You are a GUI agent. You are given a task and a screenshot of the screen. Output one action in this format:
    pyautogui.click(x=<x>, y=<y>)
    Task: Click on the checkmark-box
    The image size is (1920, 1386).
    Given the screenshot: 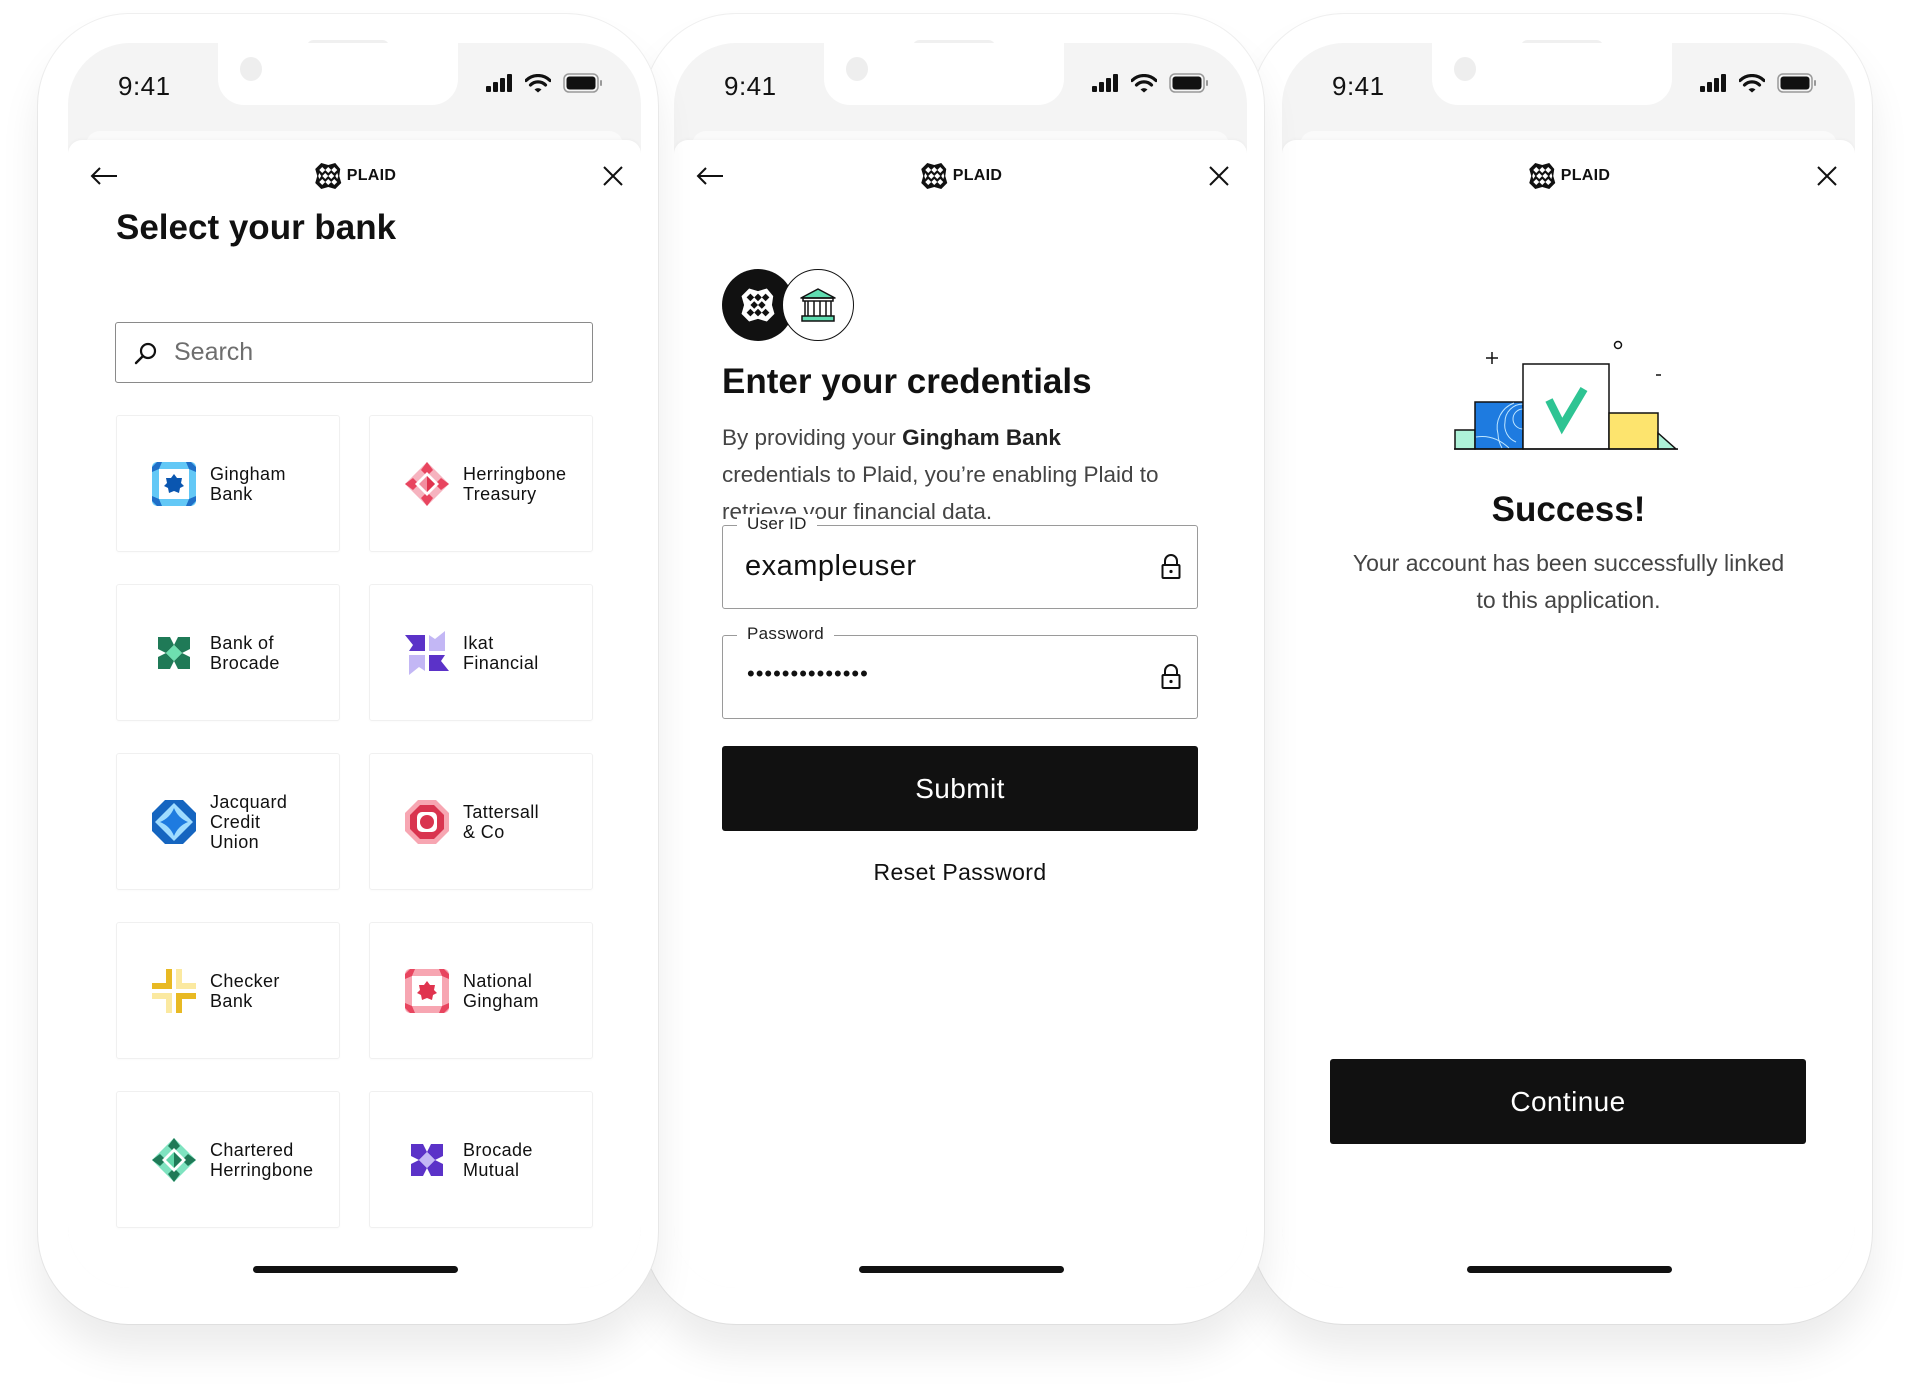 What is the action you would take?
    pyautogui.click(x=1565, y=406)
    